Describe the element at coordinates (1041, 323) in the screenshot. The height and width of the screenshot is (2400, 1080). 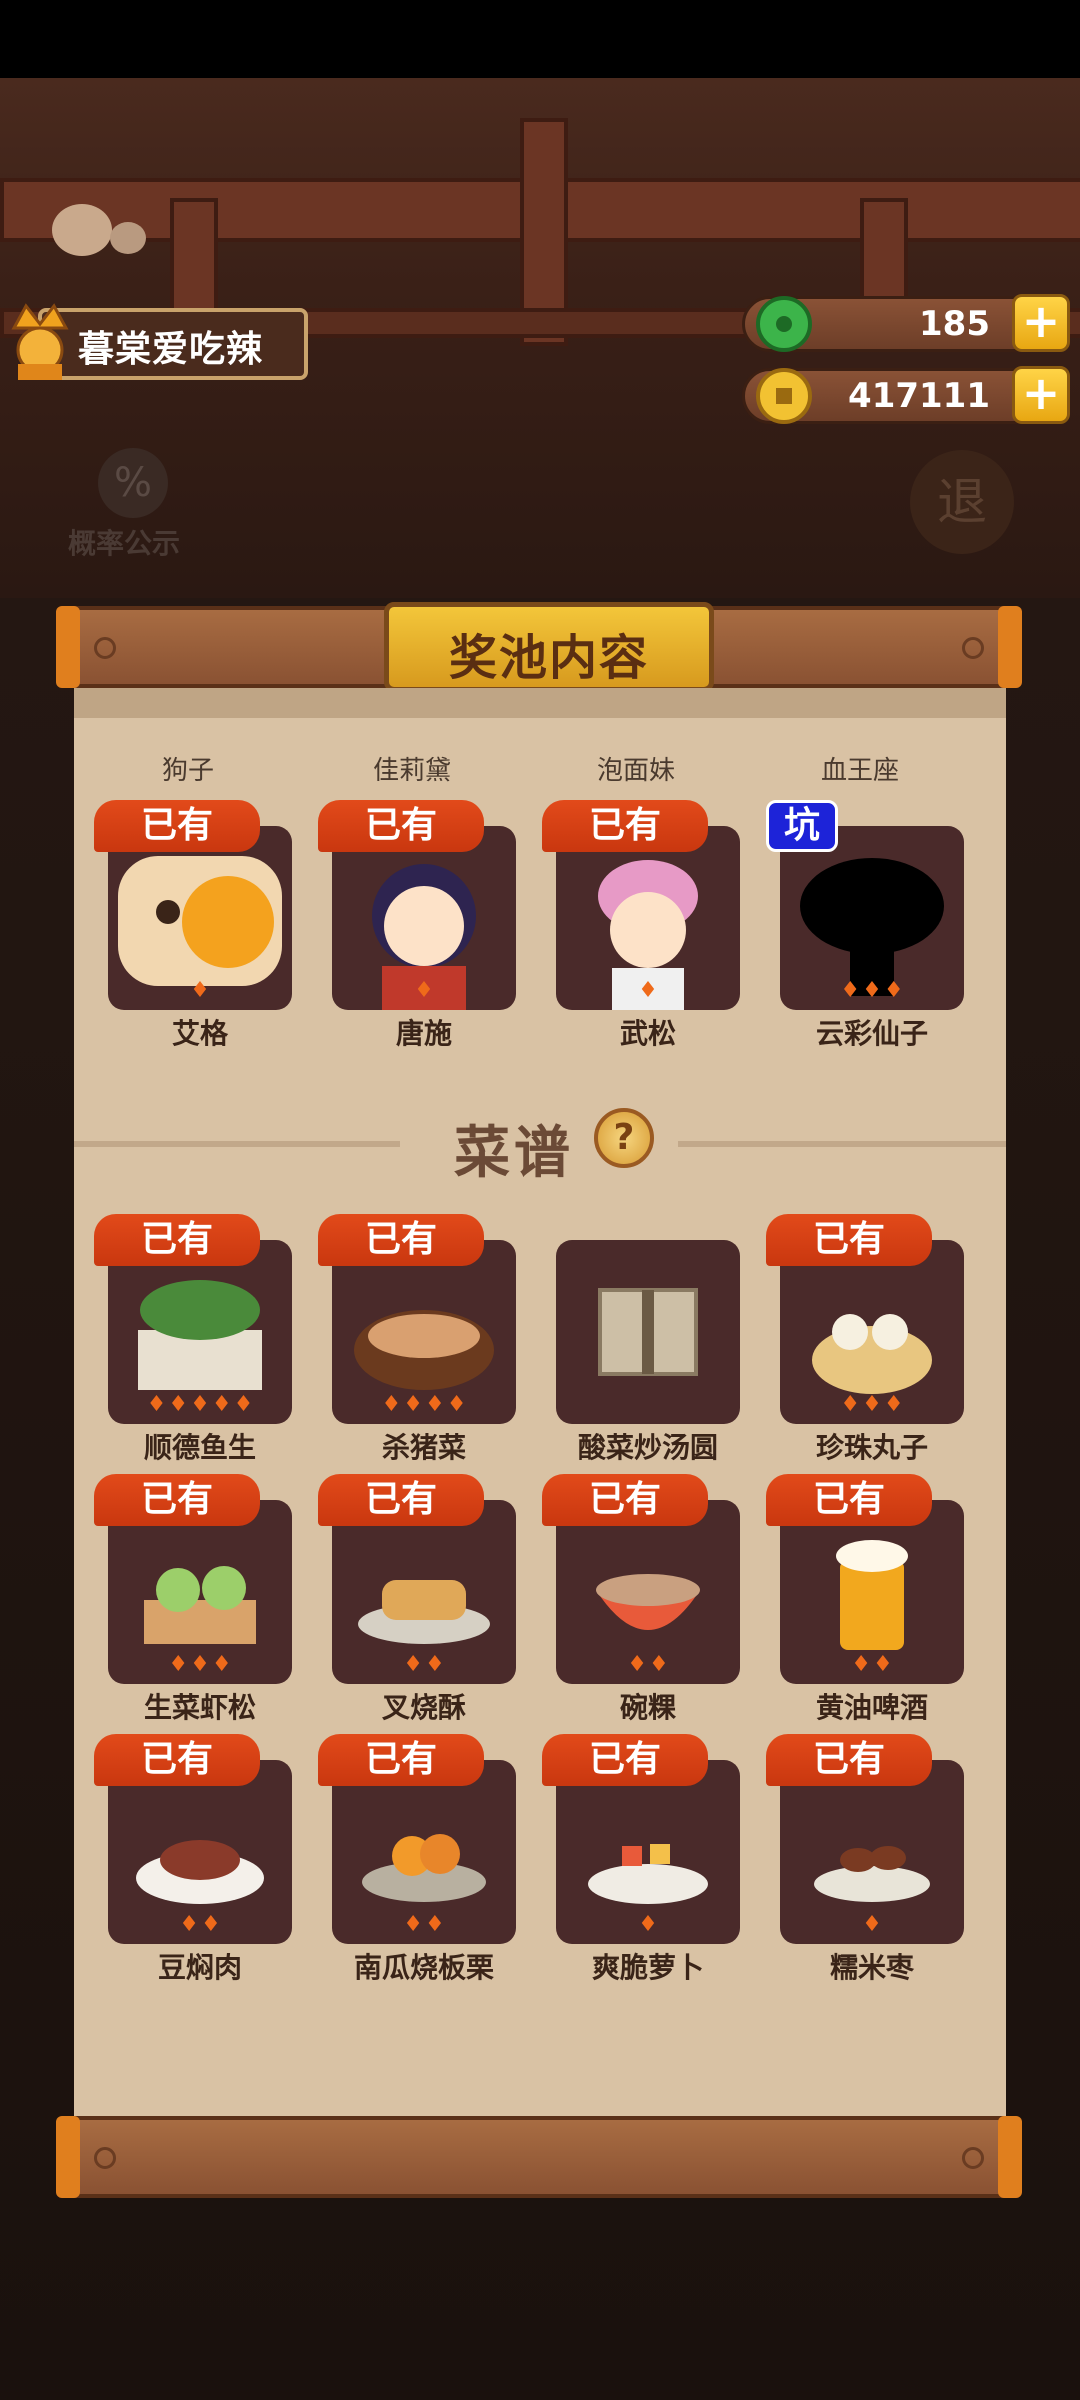
I see `add-jade-button: +` at that location.